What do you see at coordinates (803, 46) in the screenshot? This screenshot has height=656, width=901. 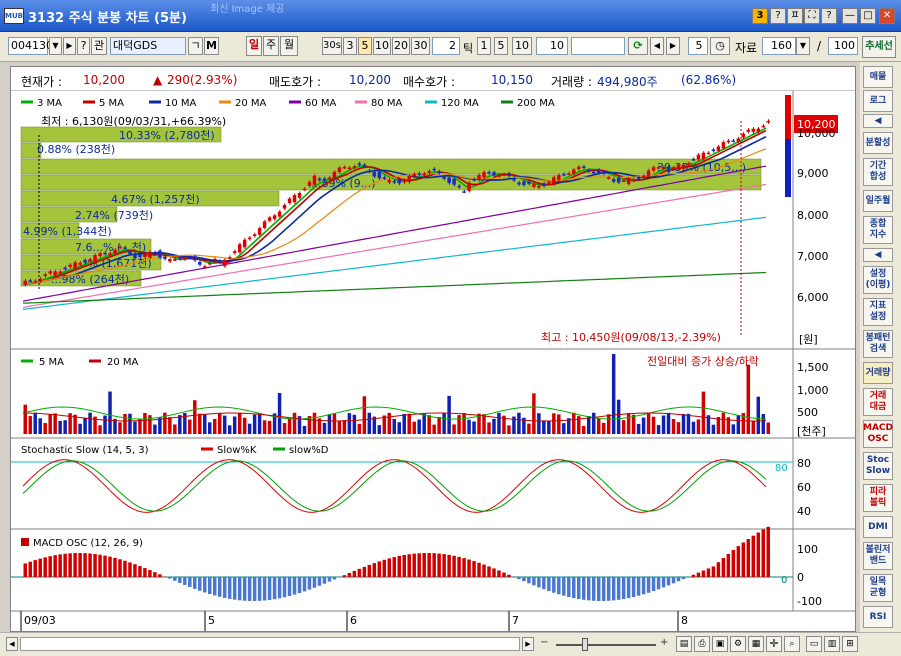 I see `data-count-dropdown-icon: ▼` at bounding box center [803, 46].